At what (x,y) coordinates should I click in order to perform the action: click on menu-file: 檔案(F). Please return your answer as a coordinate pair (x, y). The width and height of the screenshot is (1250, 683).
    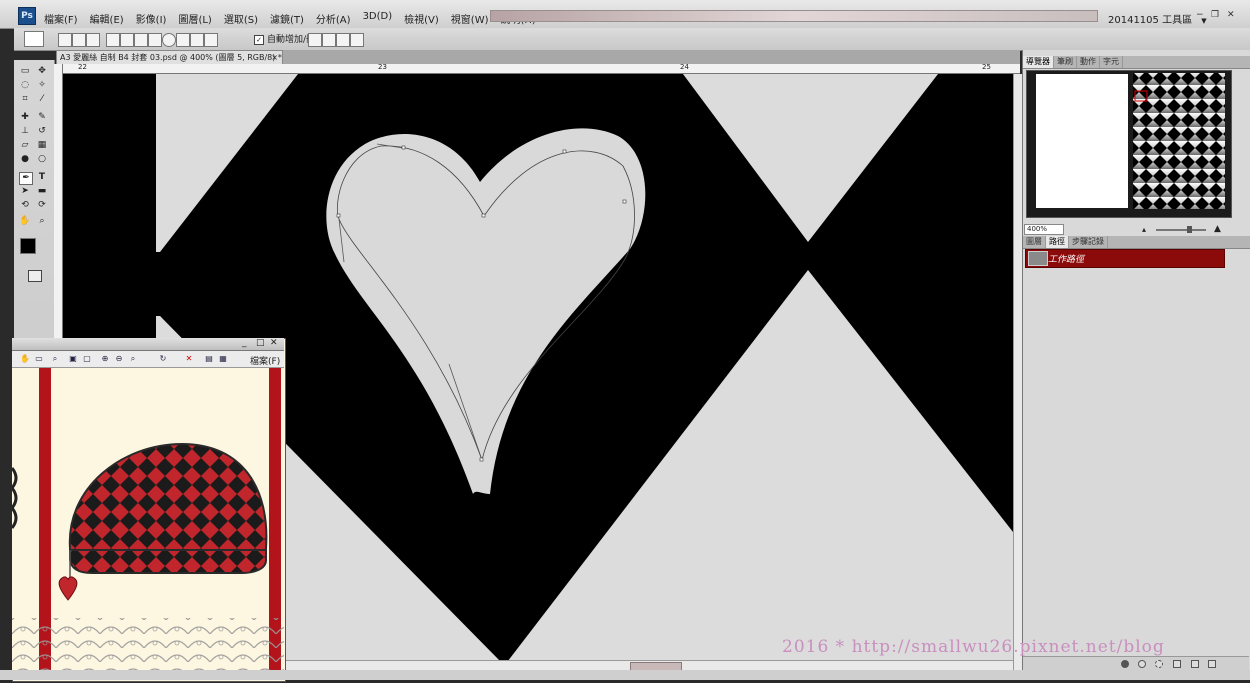
    Looking at the image, I should click on (61, 18).